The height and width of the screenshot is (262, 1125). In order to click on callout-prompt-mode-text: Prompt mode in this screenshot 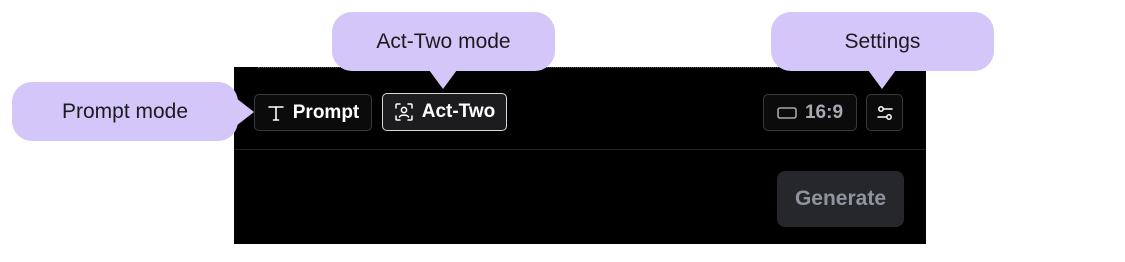, I will do `click(125, 111)`.